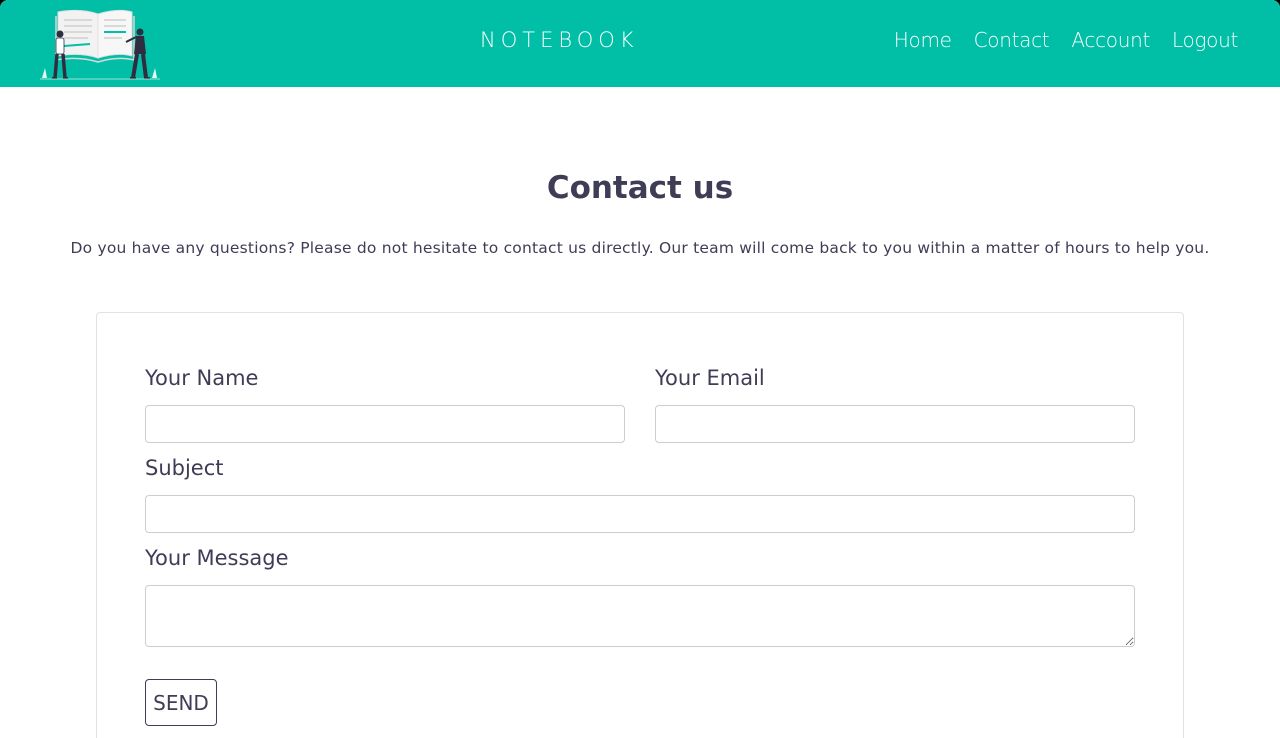 The width and height of the screenshot is (1280, 738). Describe the element at coordinates (640, 514) in the screenshot. I see `subject-input` at that location.